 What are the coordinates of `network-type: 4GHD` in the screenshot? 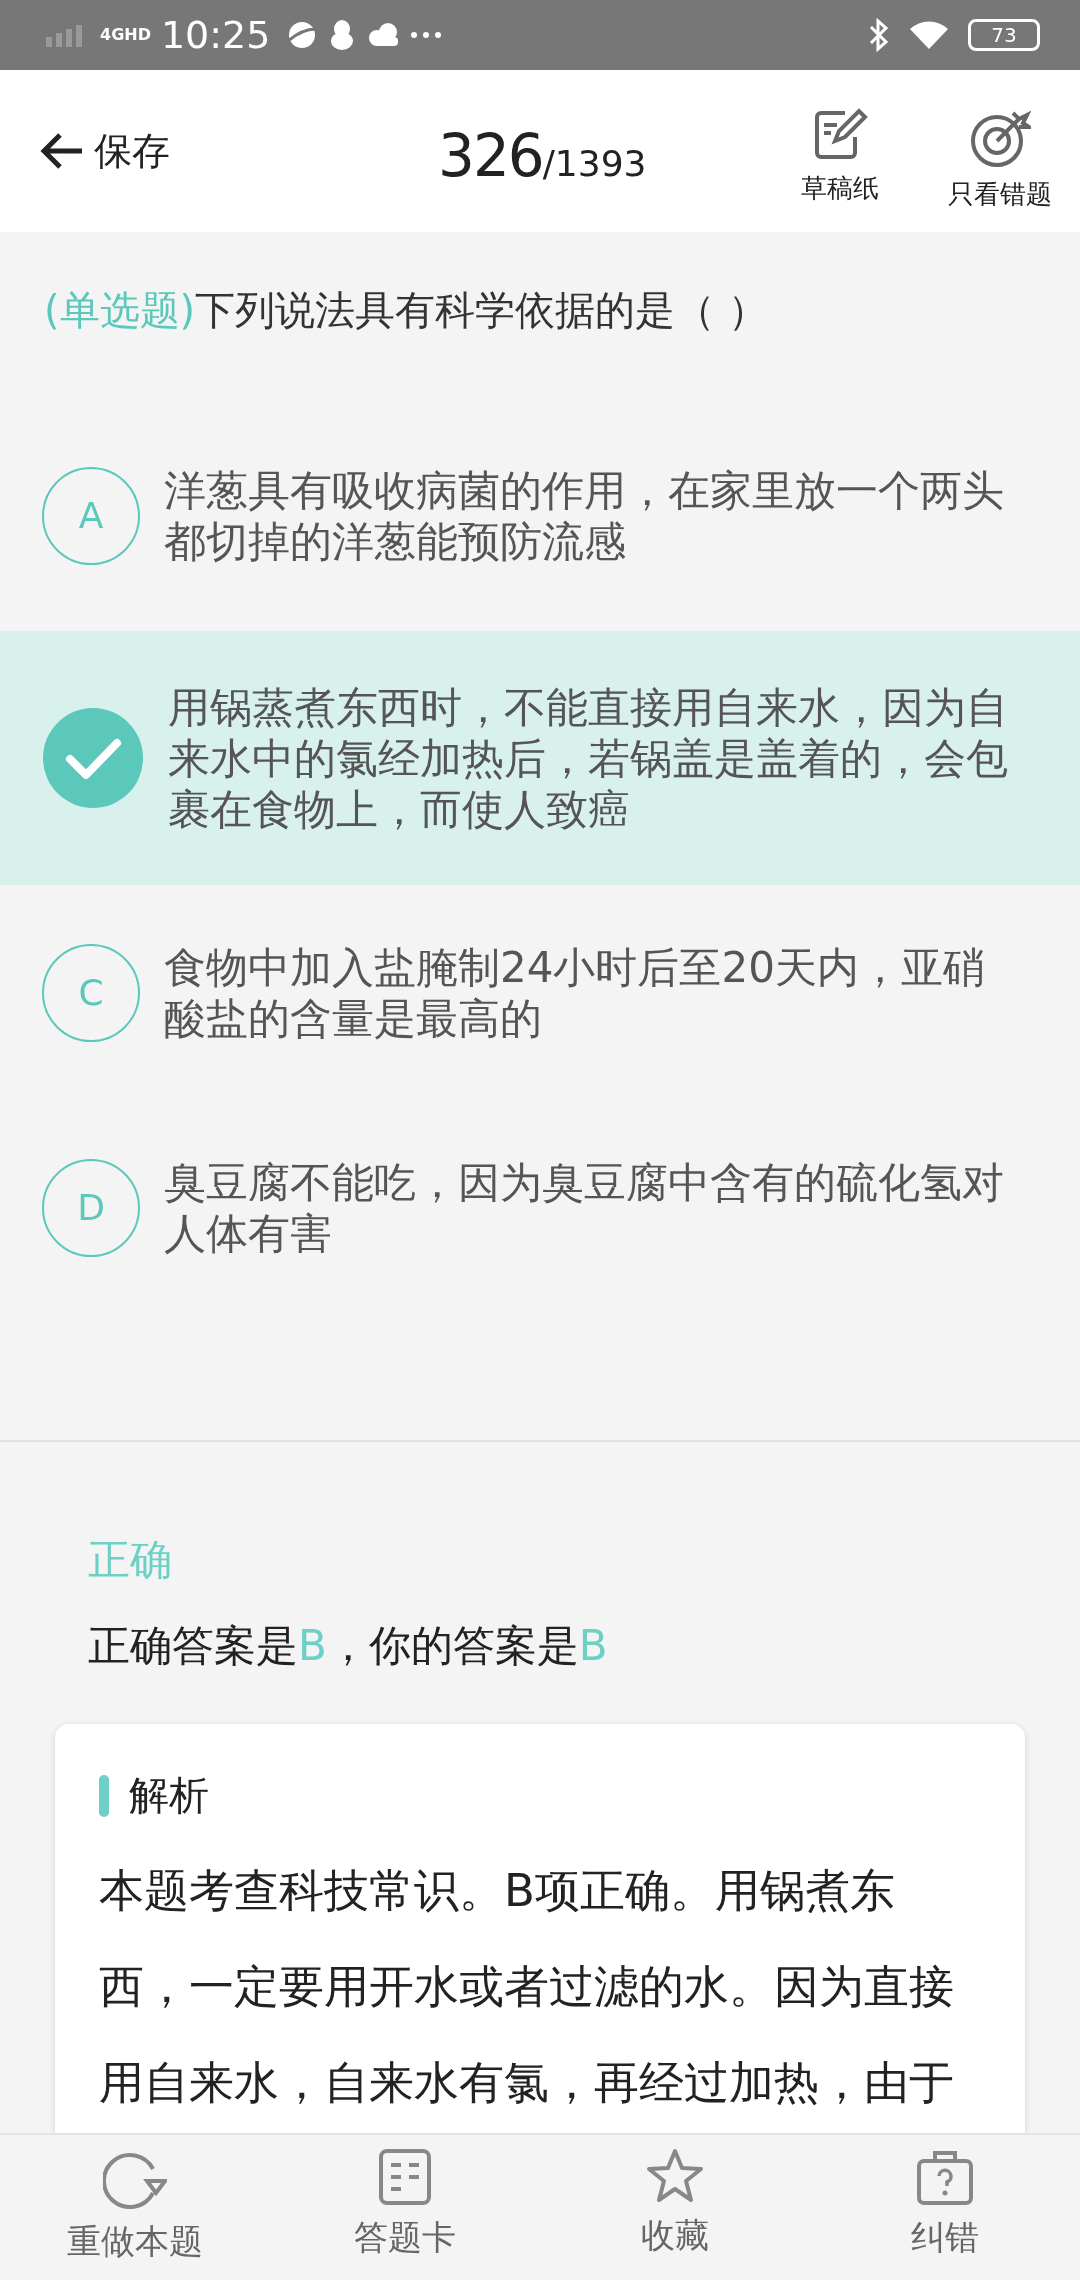 It's located at (125, 35).